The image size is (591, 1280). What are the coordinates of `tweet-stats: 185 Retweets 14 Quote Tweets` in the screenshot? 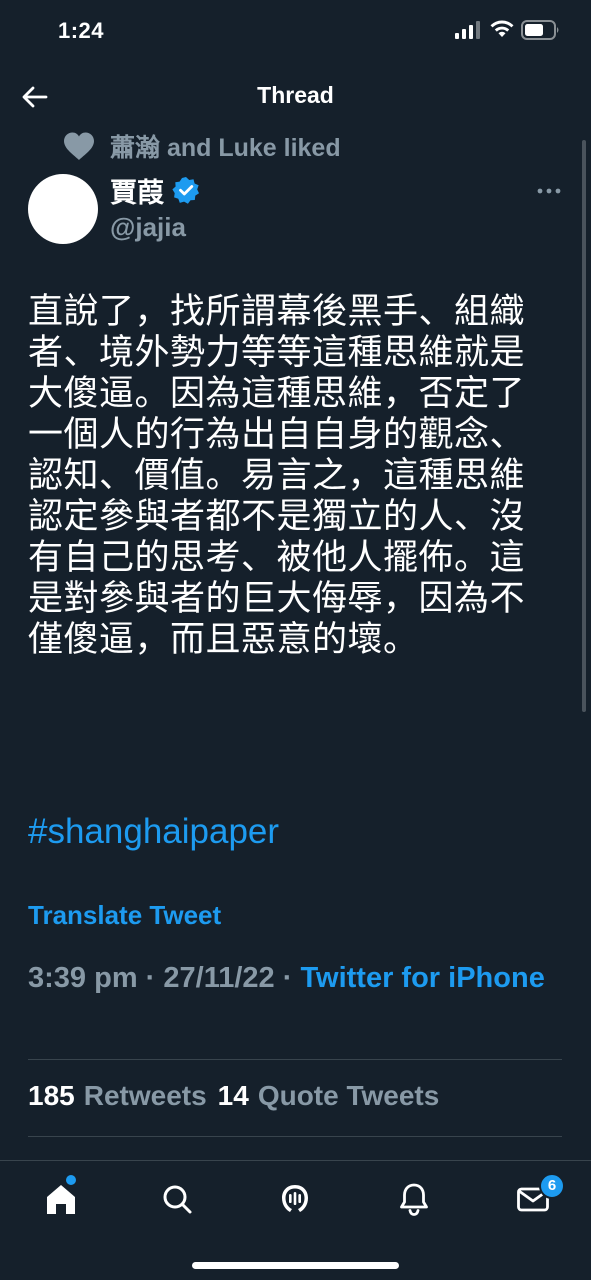 It's located at (233, 1096).